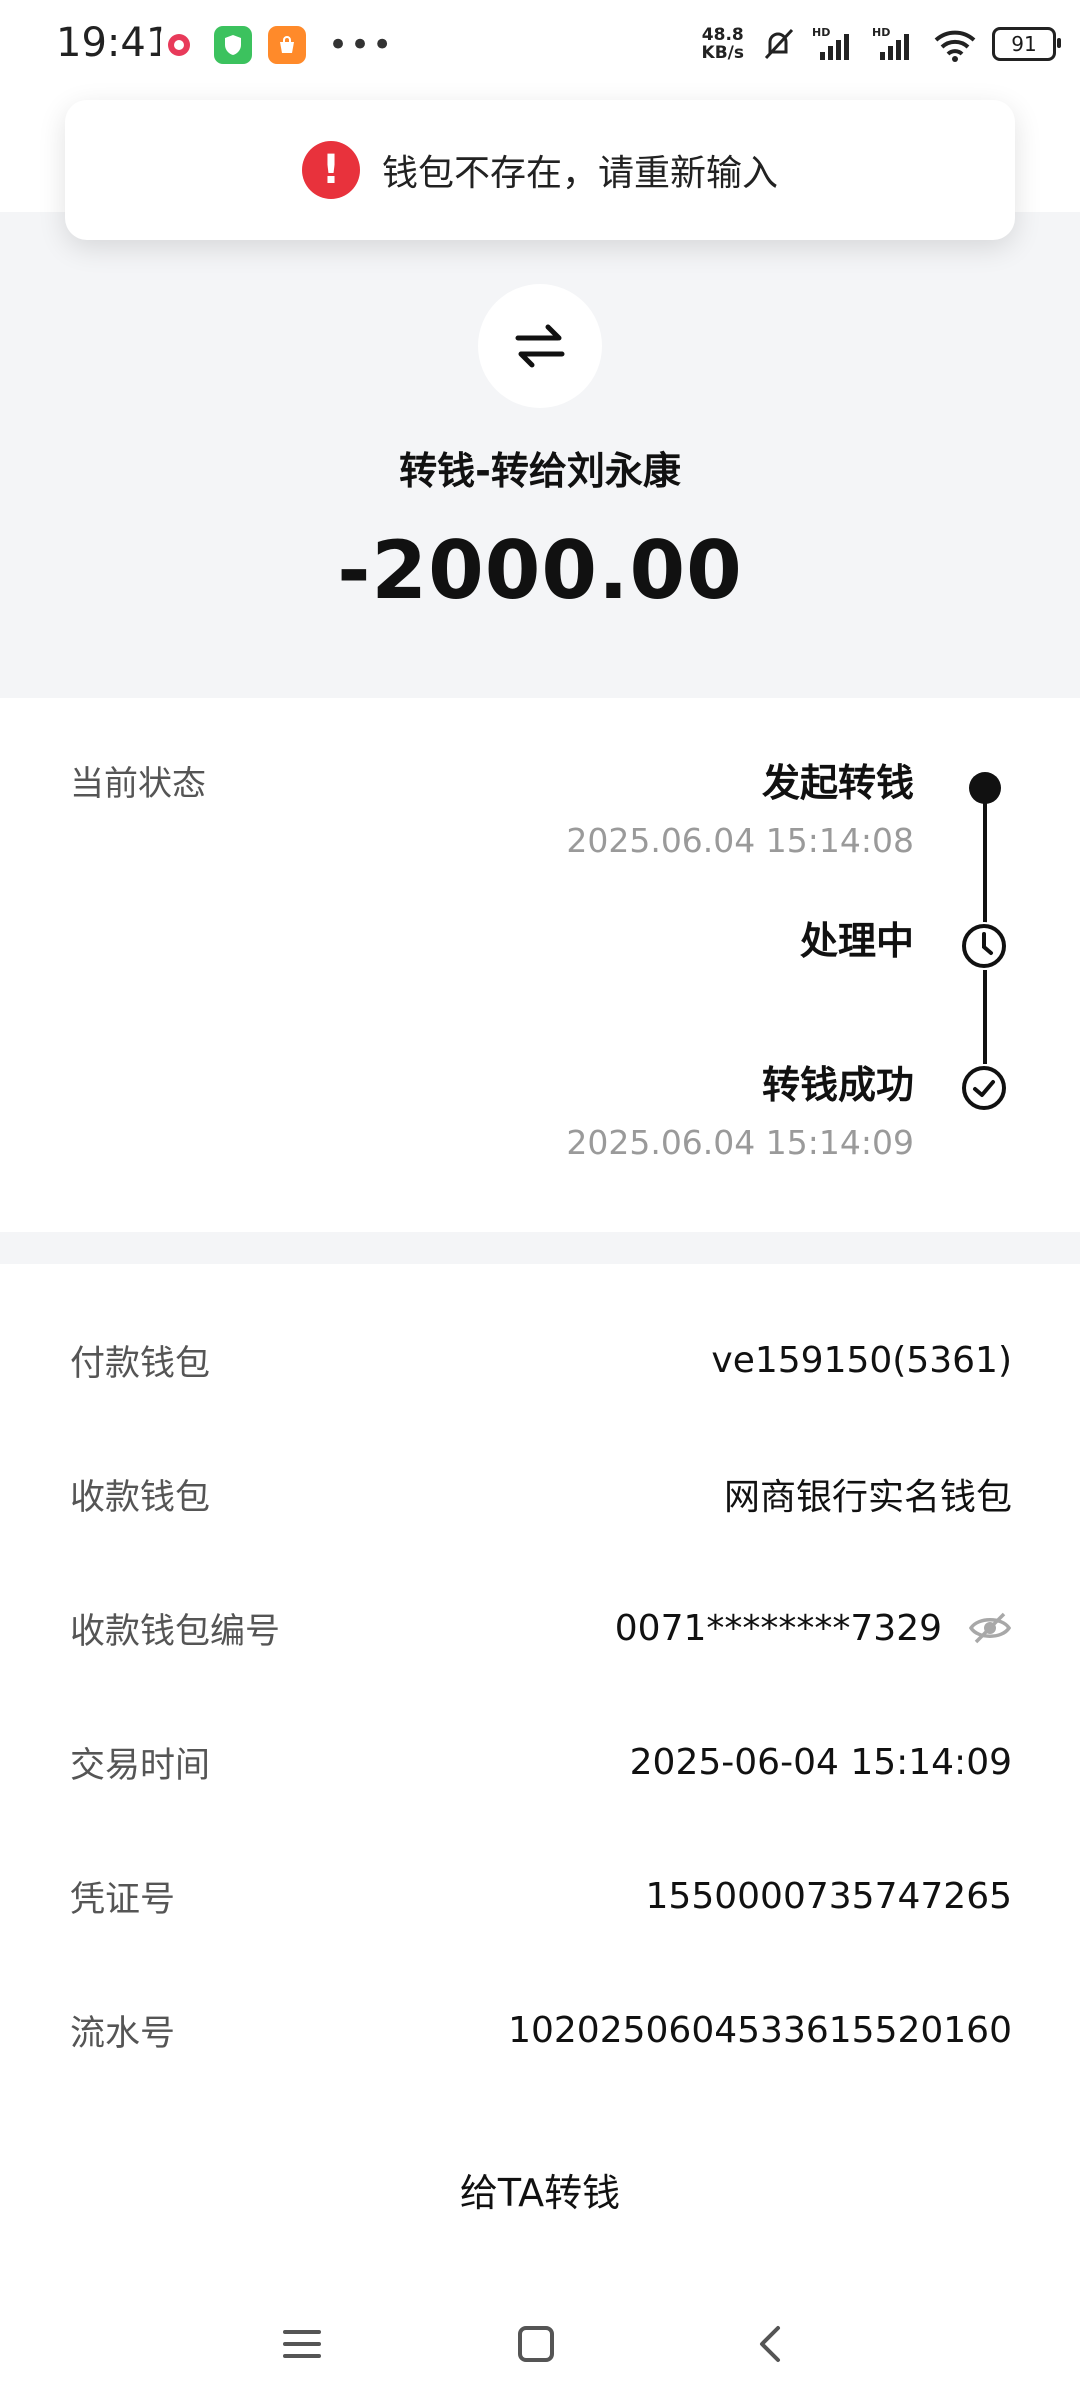 The width and height of the screenshot is (1080, 2400). What do you see at coordinates (722, 53) in the screenshot?
I see `net-speed-unit: KB/s` at bounding box center [722, 53].